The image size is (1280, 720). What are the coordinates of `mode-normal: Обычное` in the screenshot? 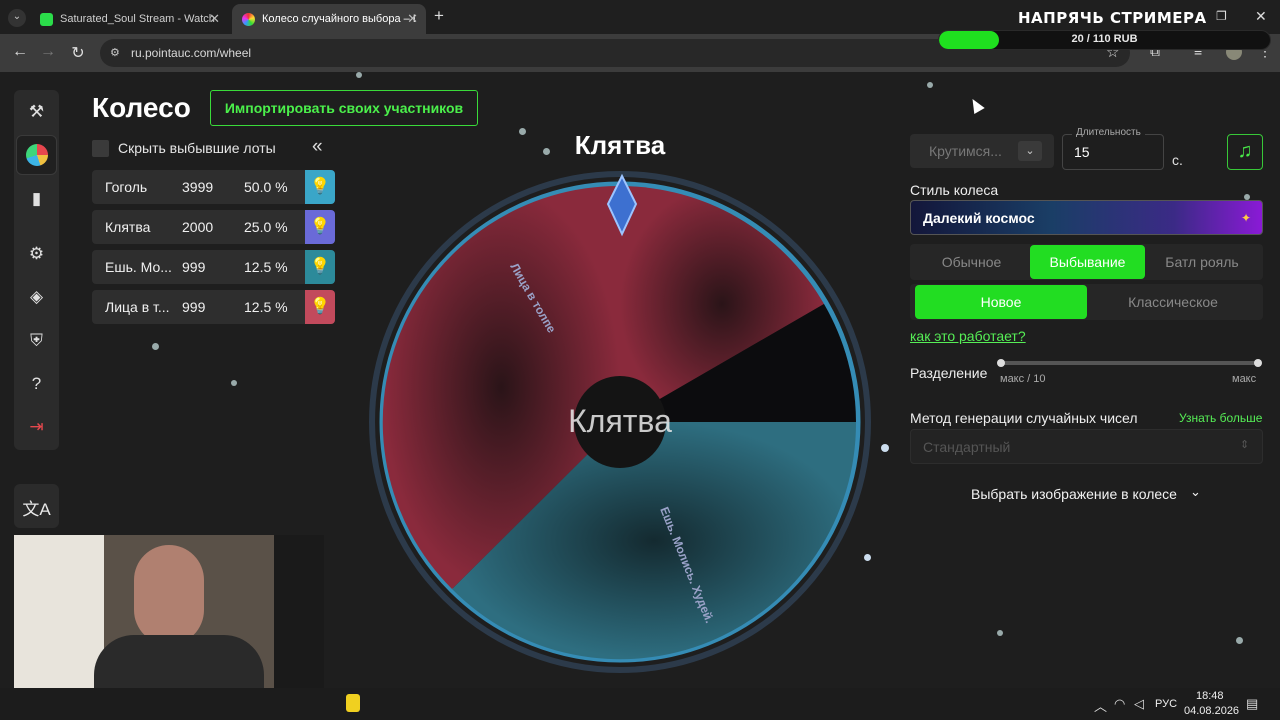 It's located at (971, 262).